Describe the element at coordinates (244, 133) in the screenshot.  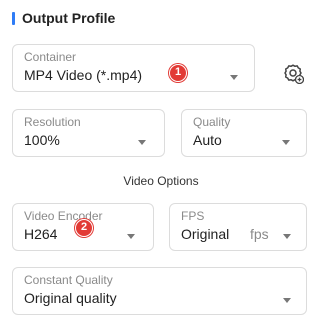
I see `quality-select: Quality Auto` at that location.